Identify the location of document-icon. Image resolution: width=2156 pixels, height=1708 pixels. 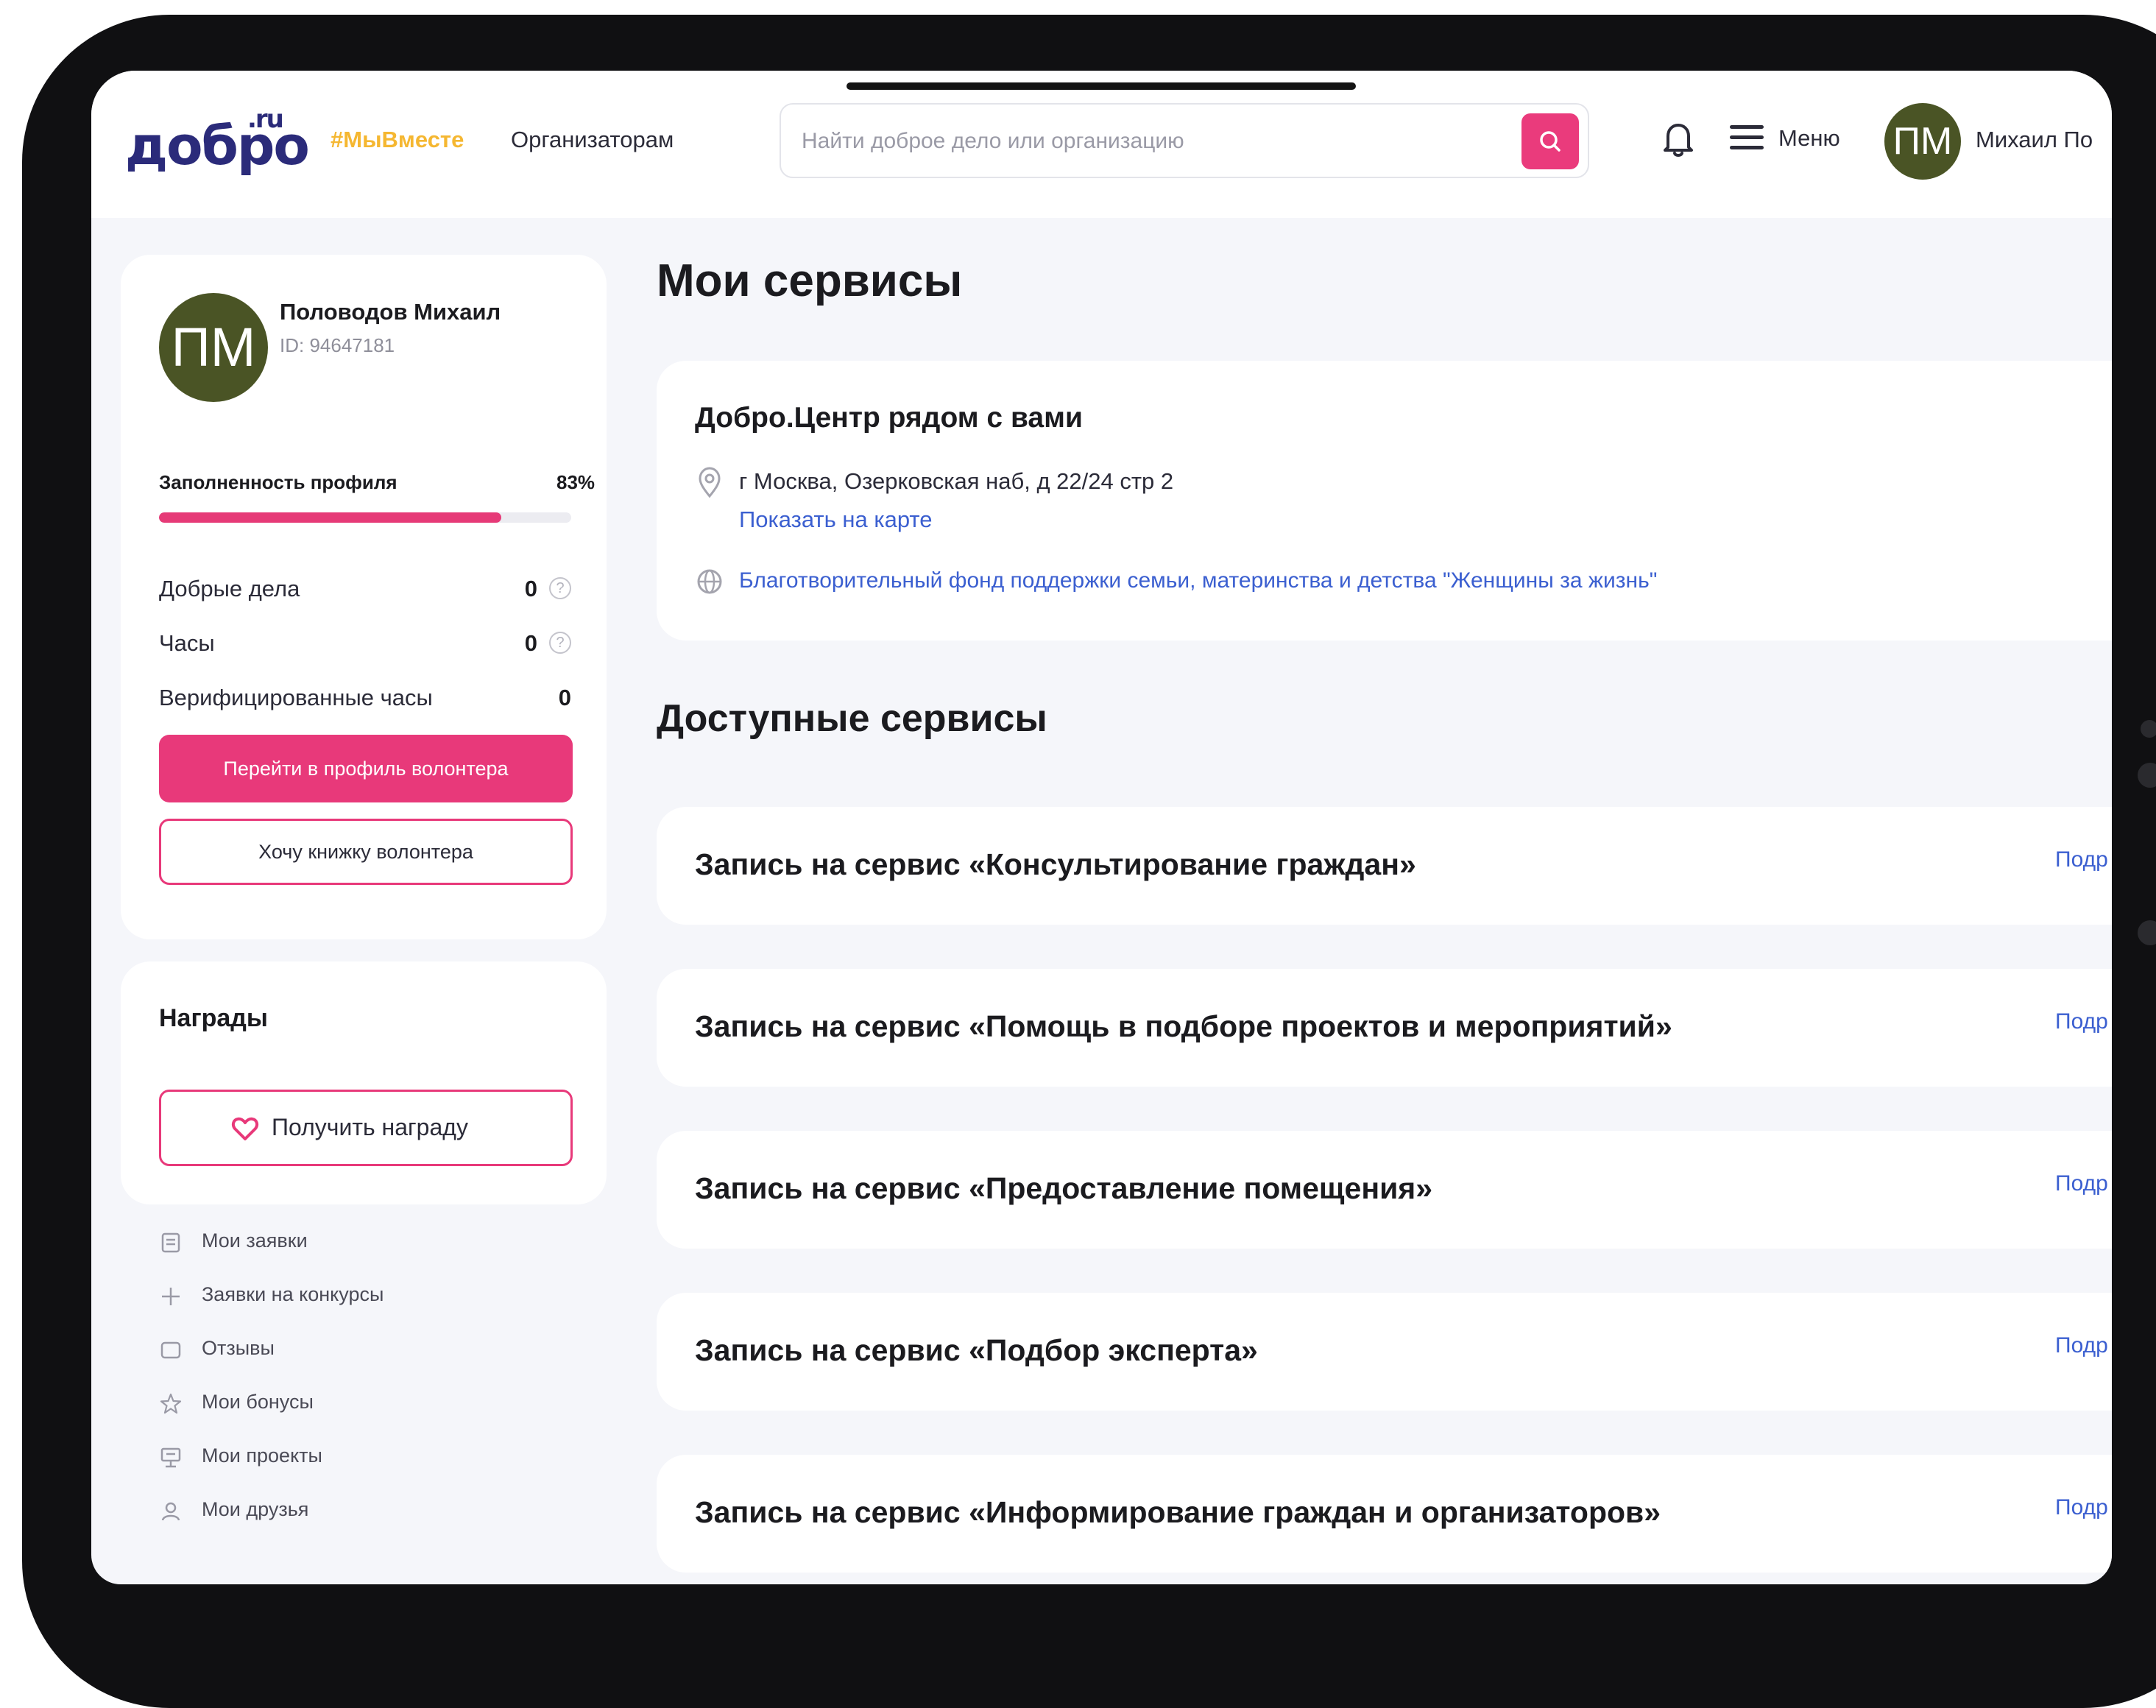
(170, 1242).